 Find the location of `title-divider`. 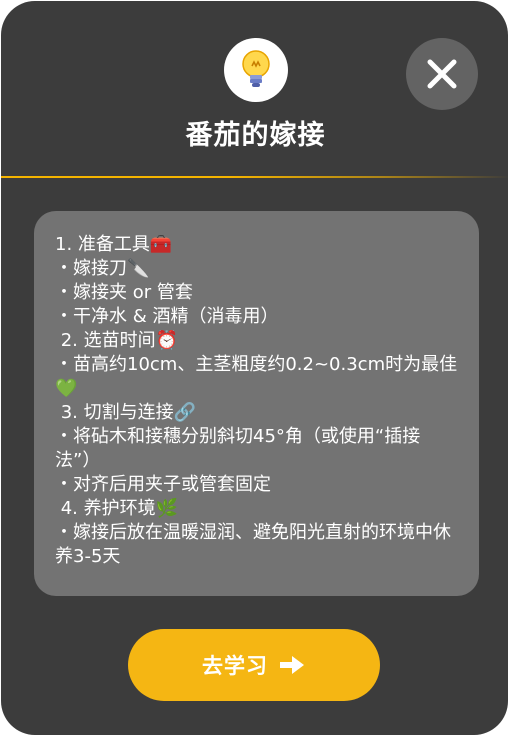

title-divider is located at coordinates (254, 177).